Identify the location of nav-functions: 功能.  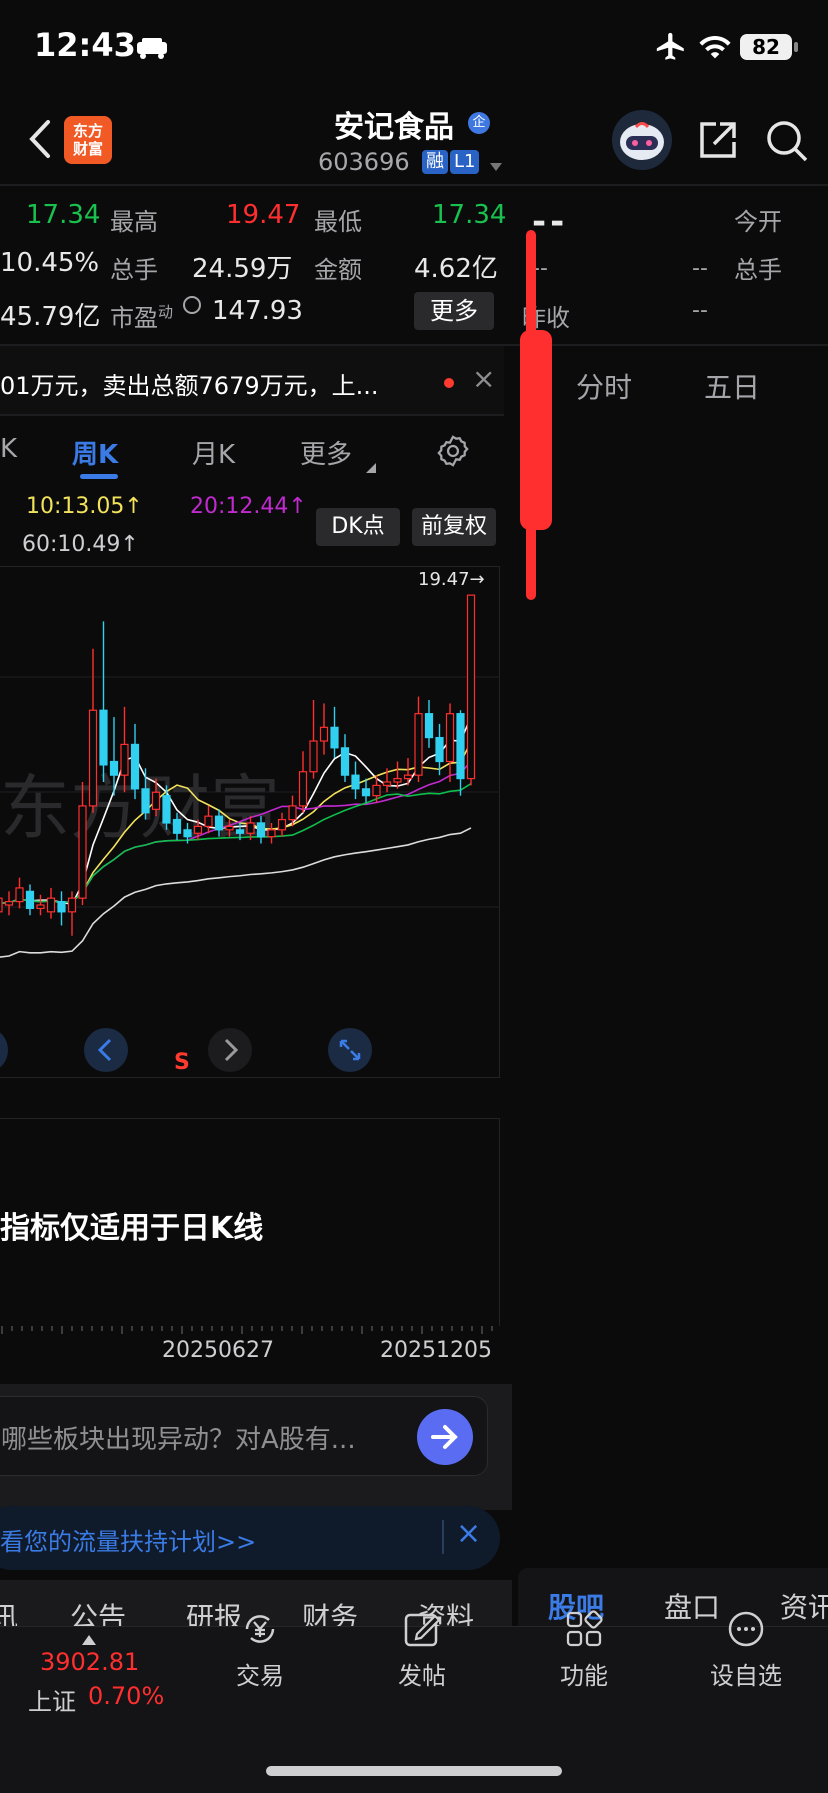
(584, 1649).